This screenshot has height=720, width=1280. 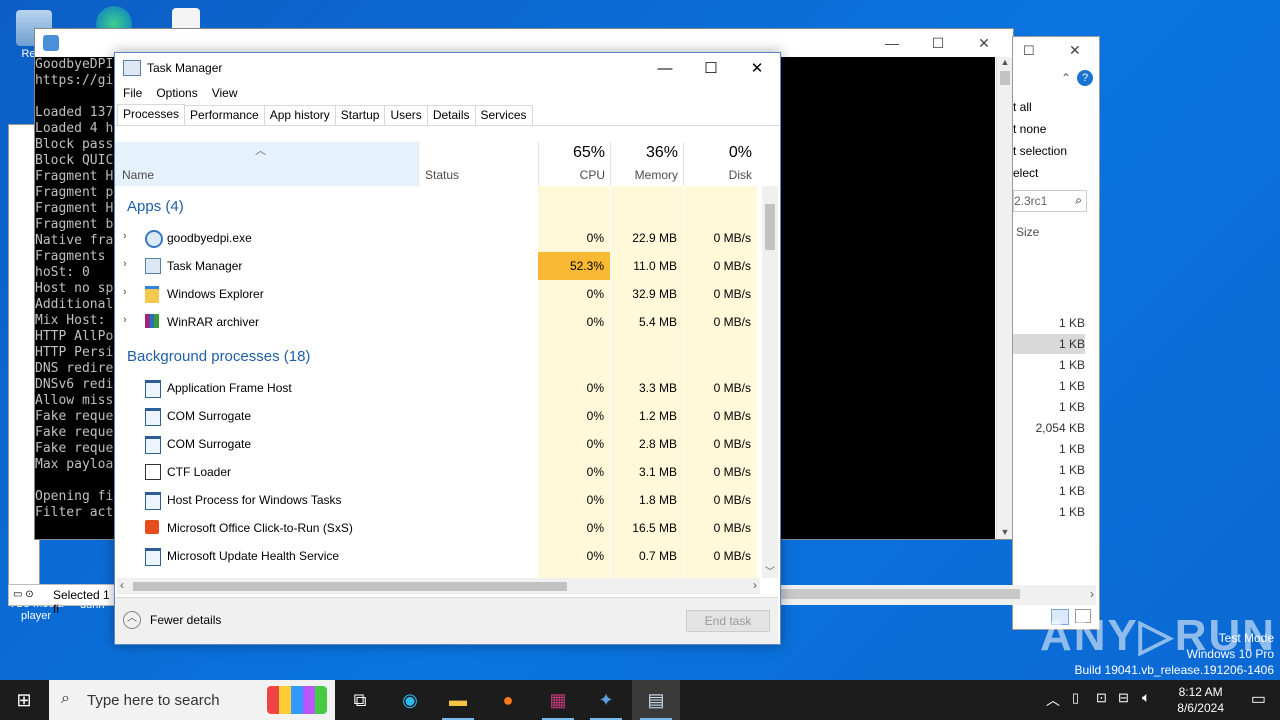 I want to click on show-hidden-icons-icon: ︿, so click(x=1053, y=700).